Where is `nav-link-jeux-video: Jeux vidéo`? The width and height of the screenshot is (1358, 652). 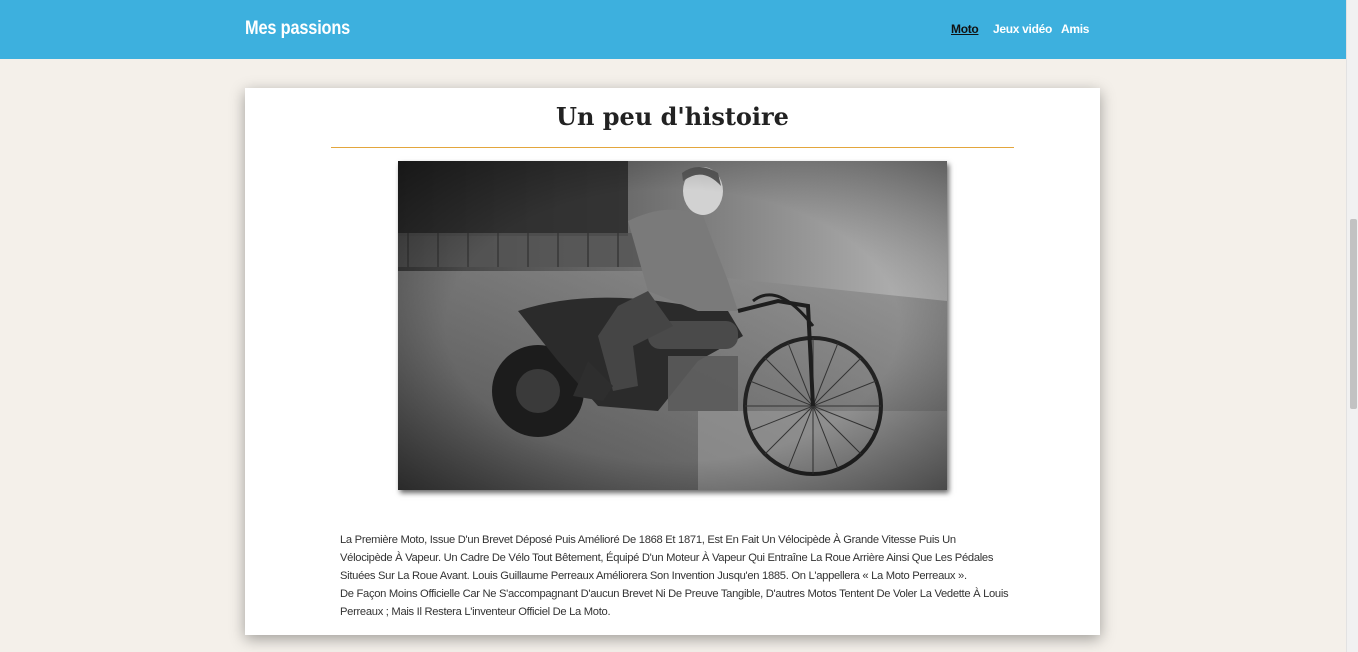 nav-link-jeux-video: Jeux vidéo is located at coordinates (1022, 29).